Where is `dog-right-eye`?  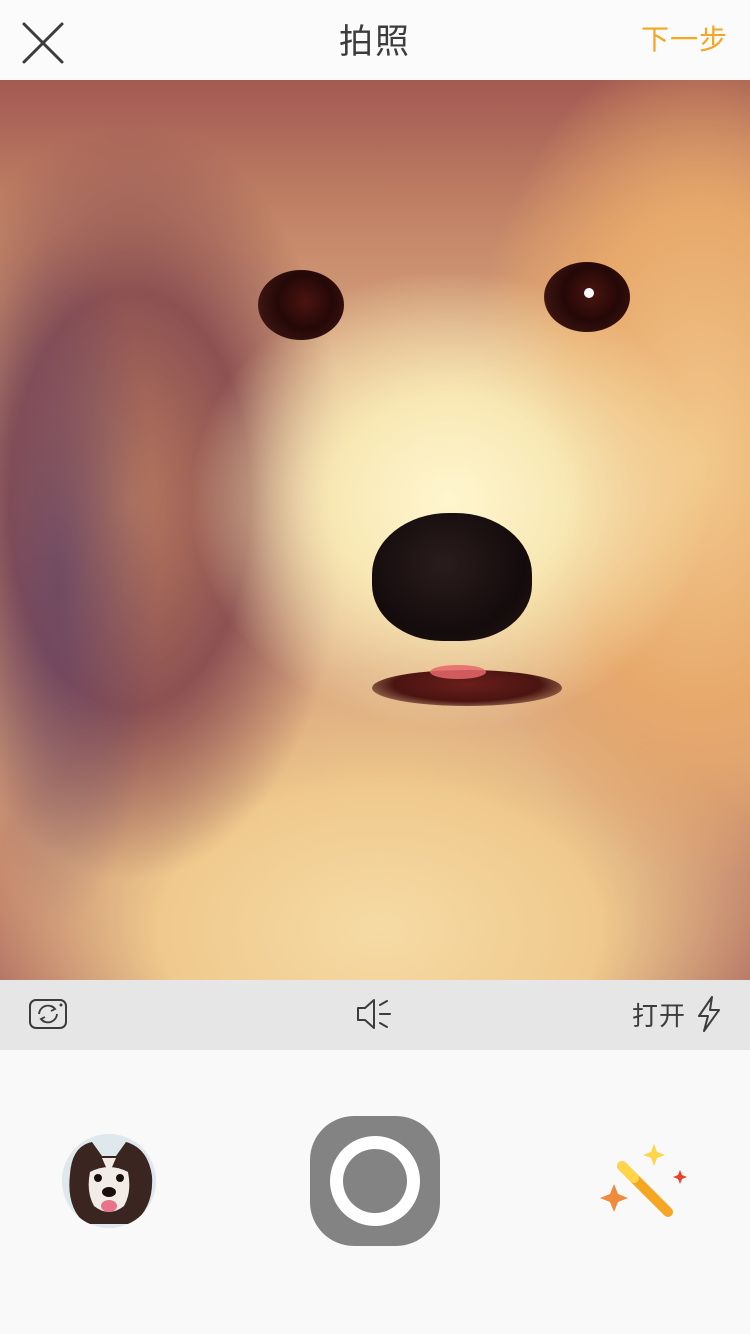 dog-right-eye is located at coordinates (587, 297).